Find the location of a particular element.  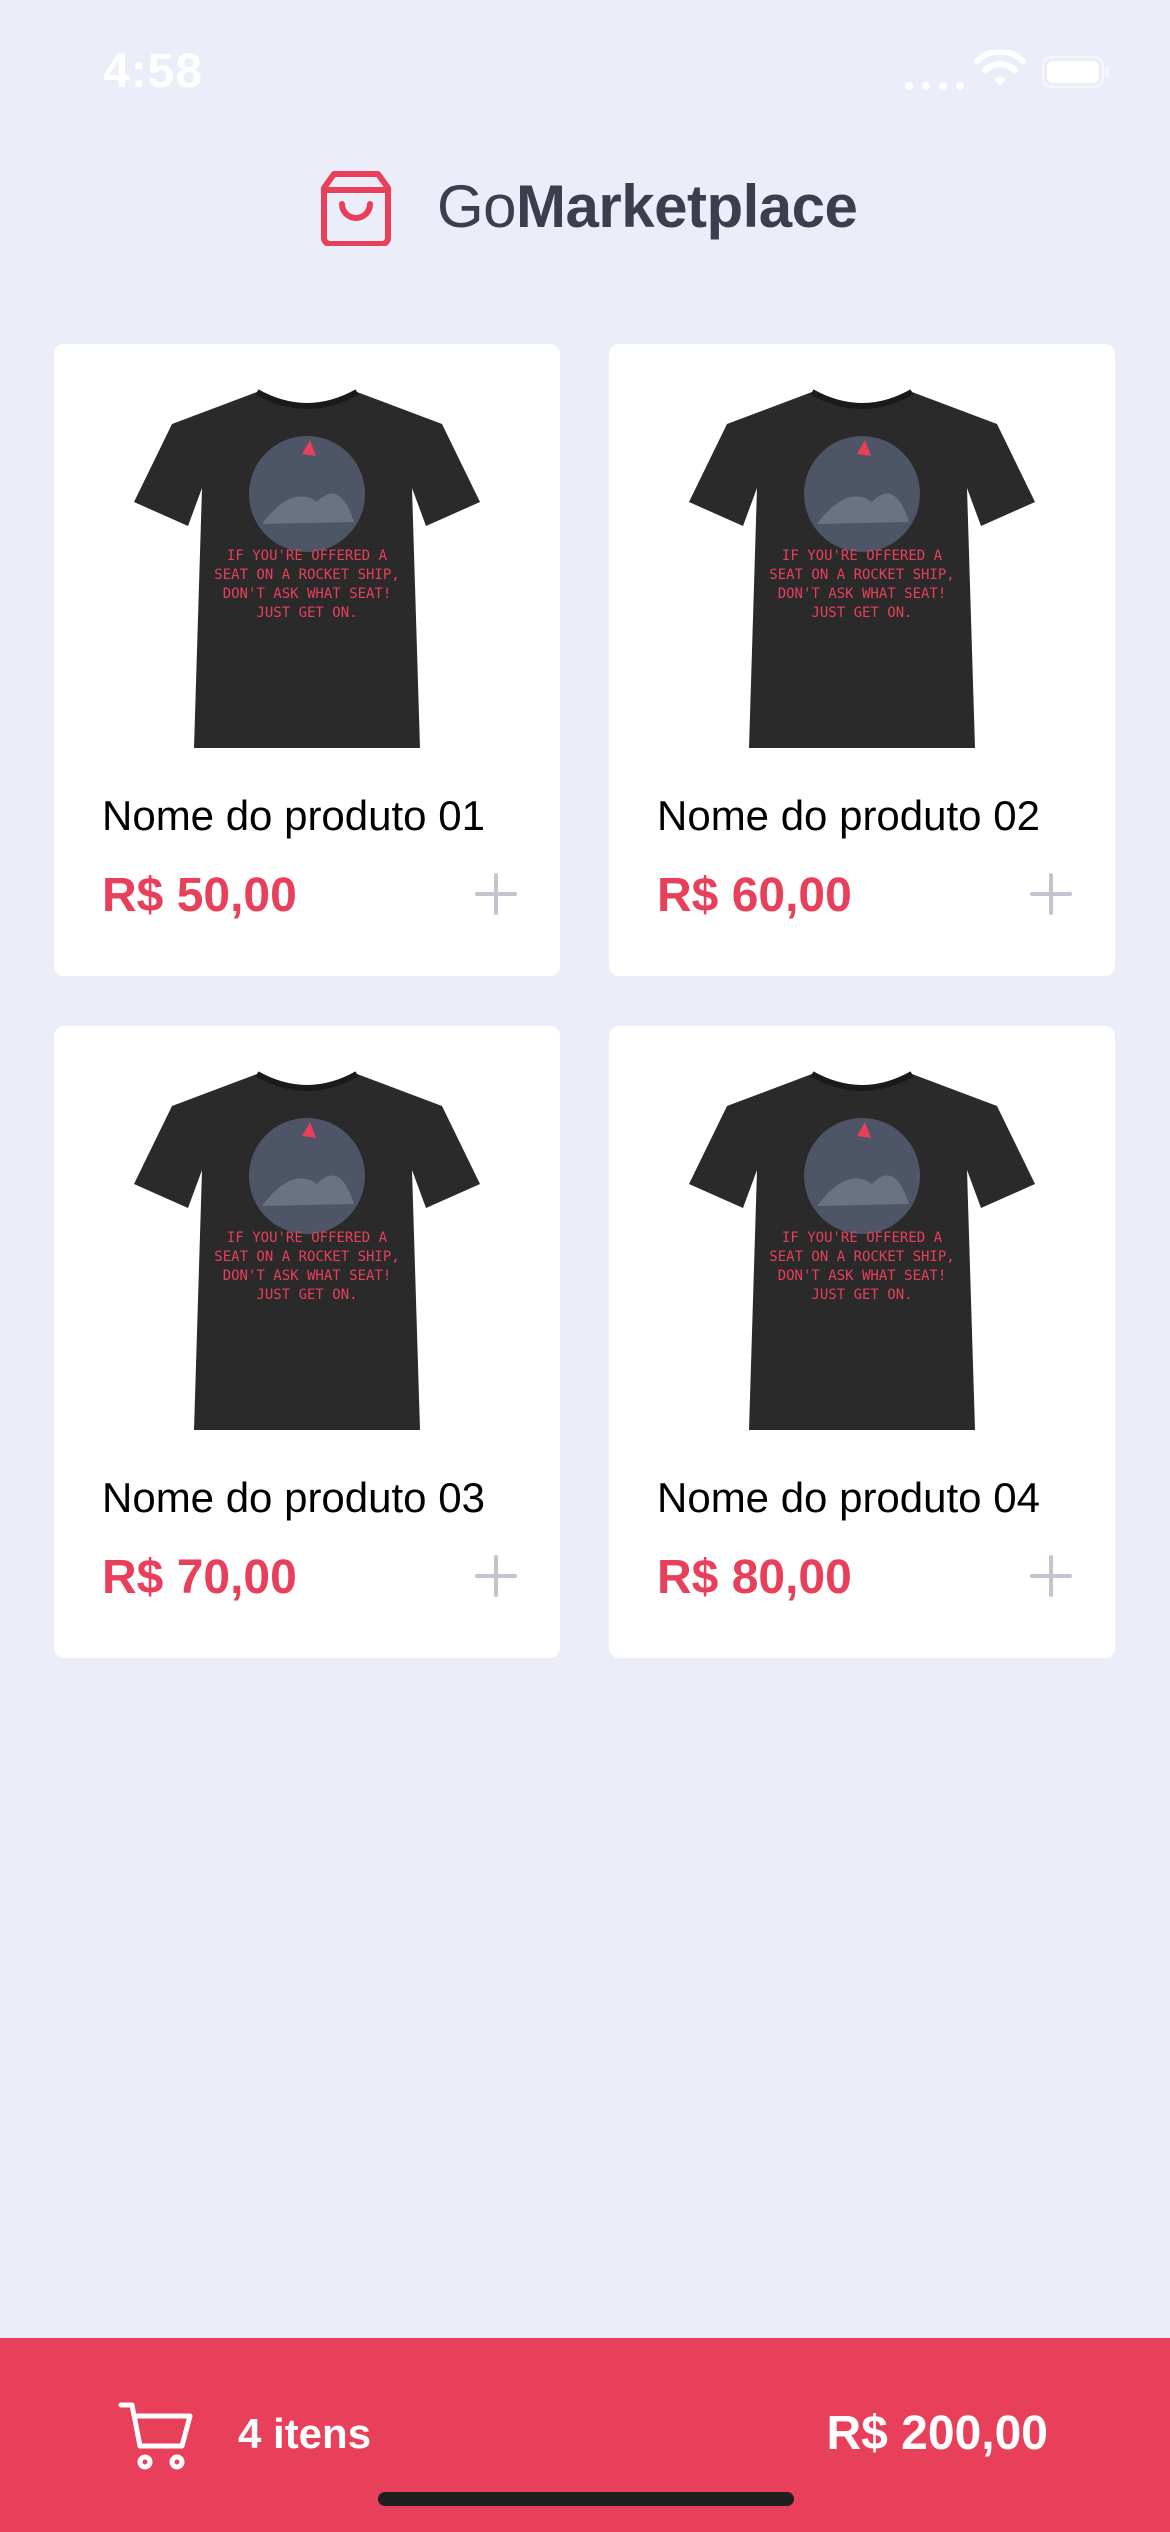

product-price: R$ 50,00 is located at coordinates (199, 895).